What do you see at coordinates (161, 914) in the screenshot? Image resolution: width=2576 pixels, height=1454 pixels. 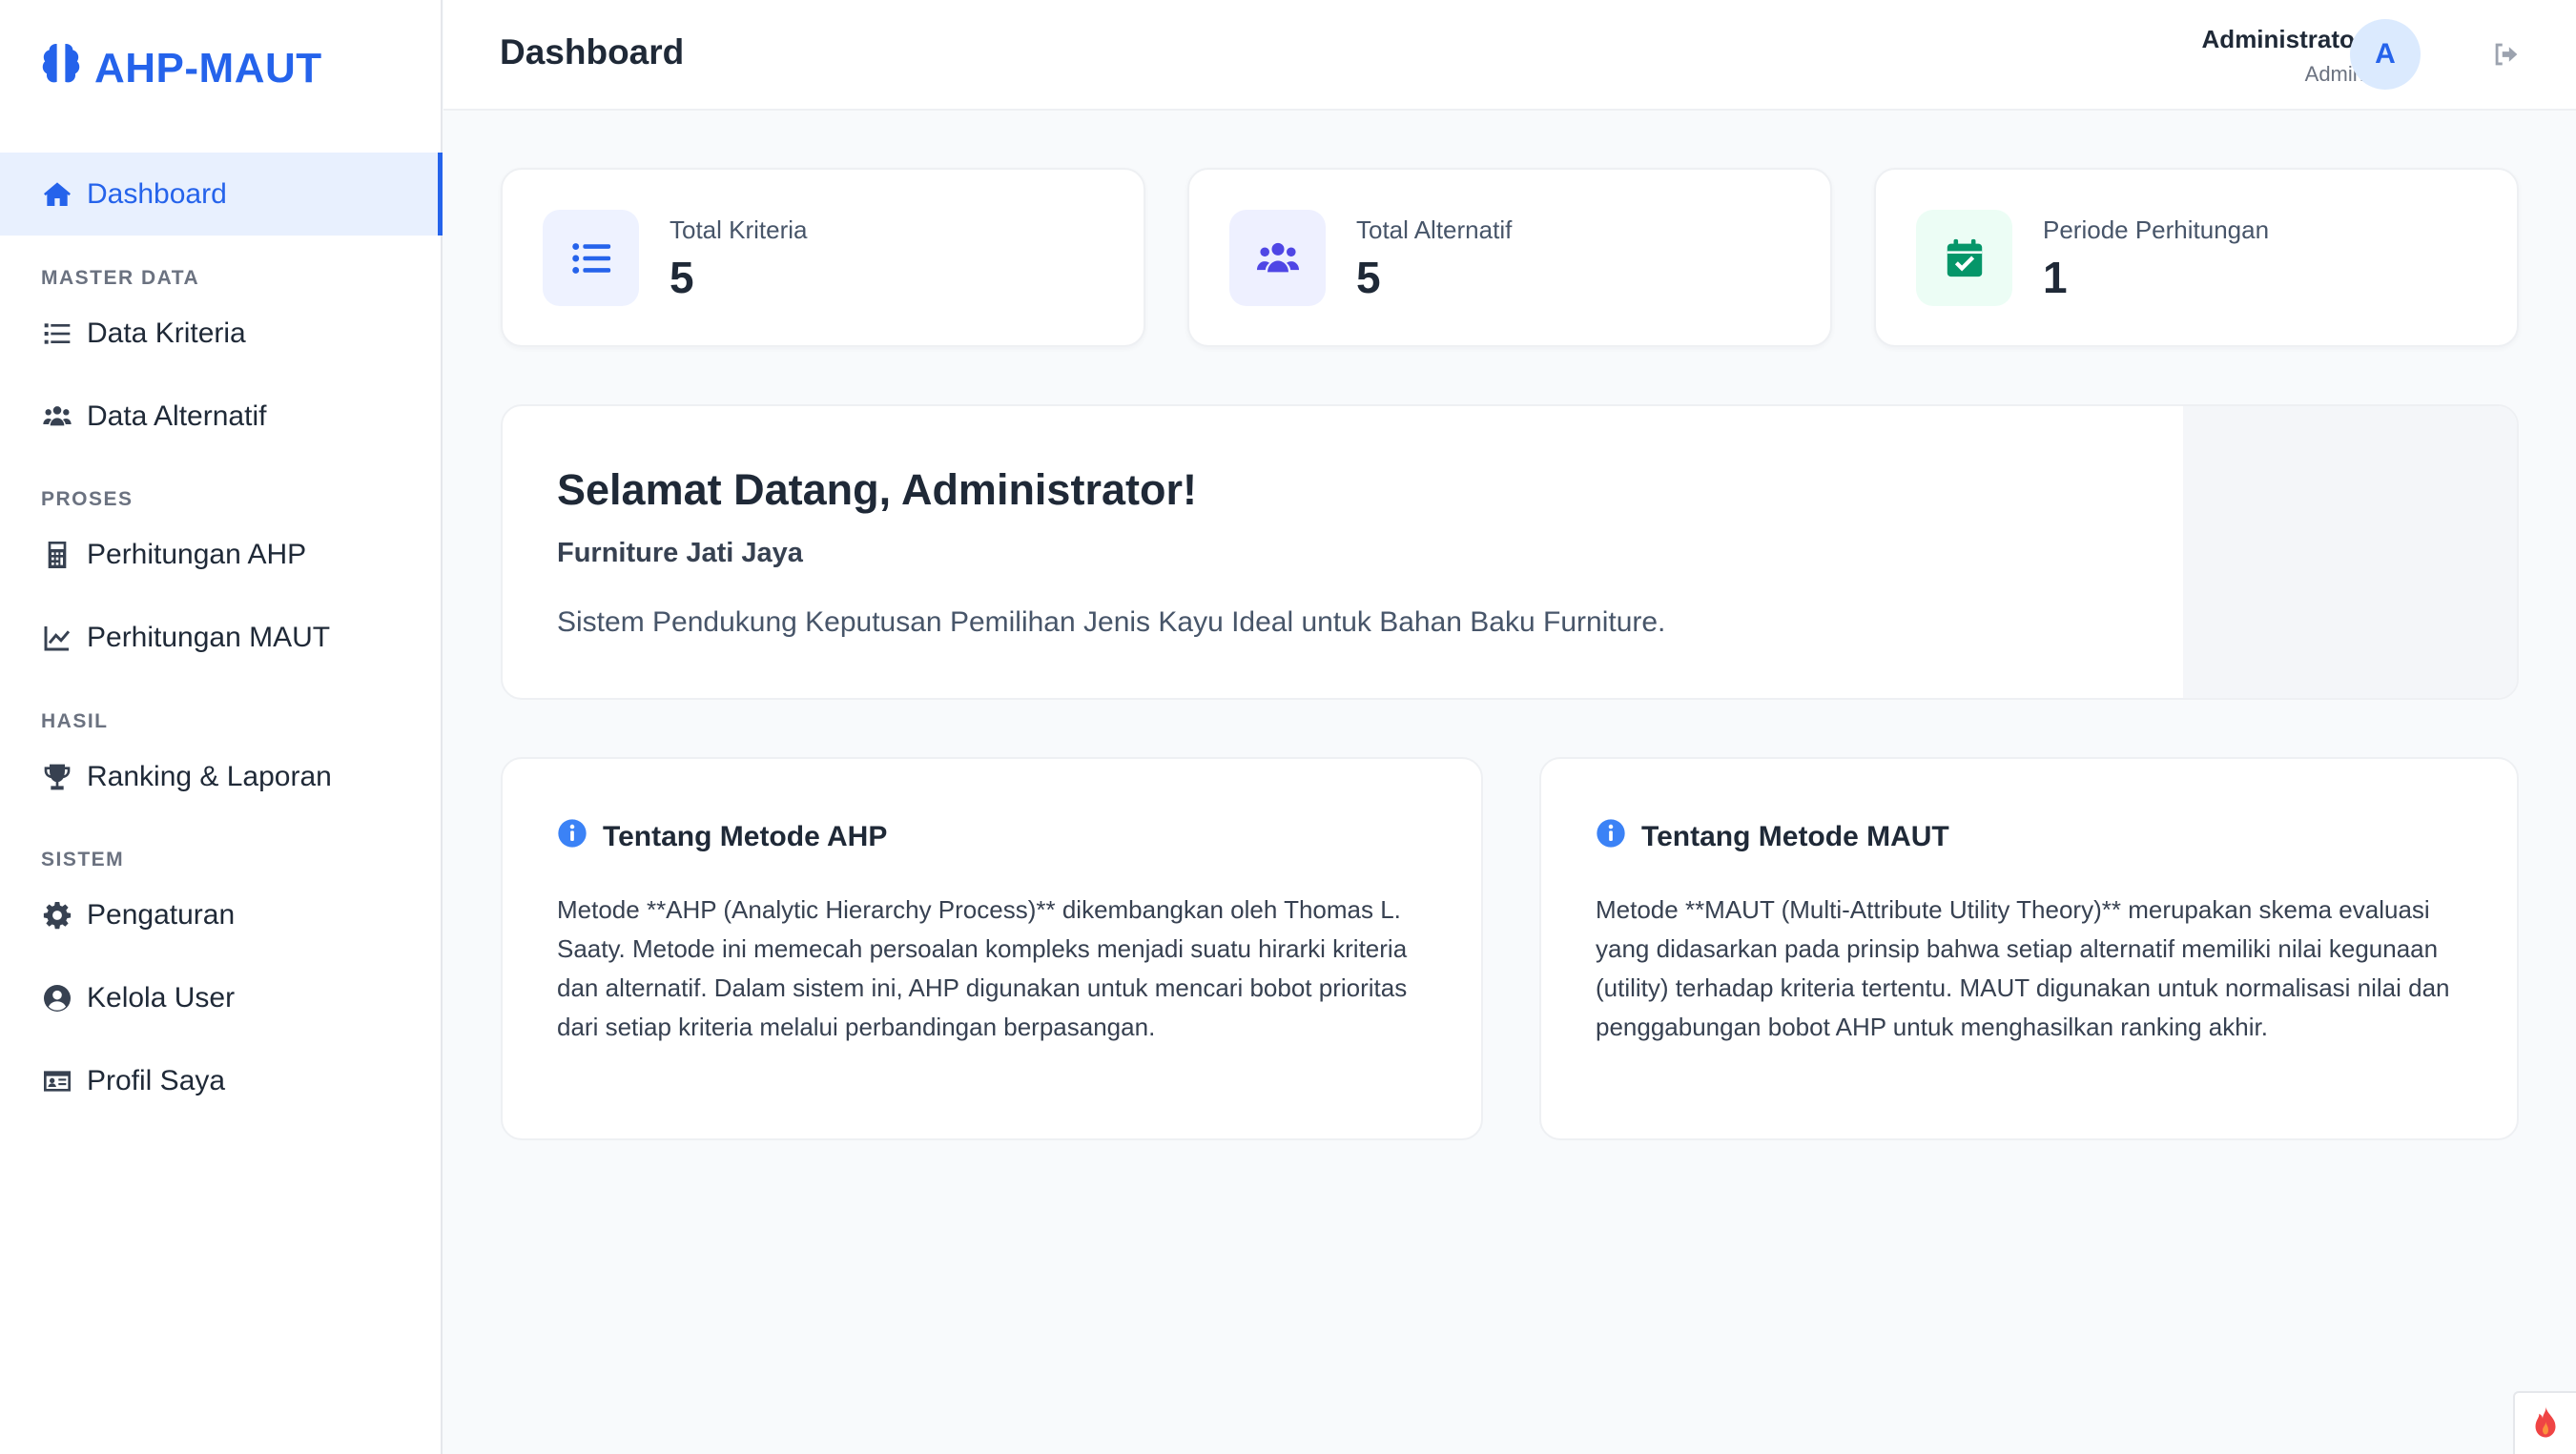 I see `sidebar-item-label: Pengaturan` at bounding box center [161, 914].